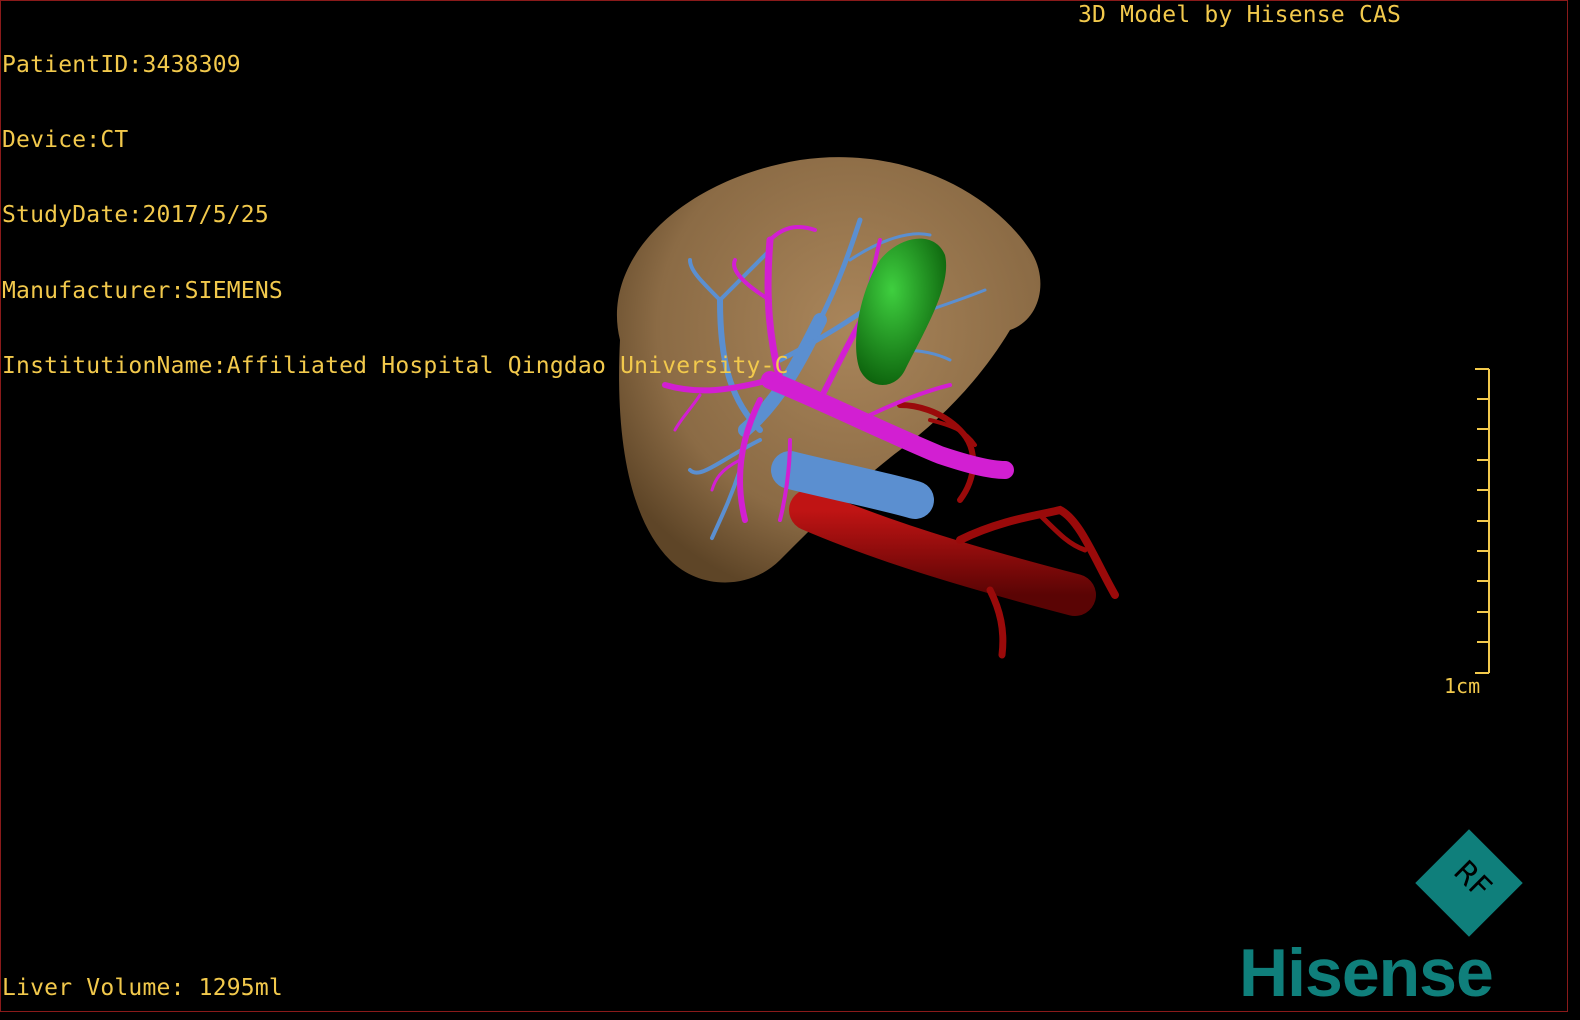 The width and height of the screenshot is (1580, 1020). What do you see at coordinates (1240, 15) in the screenshot?
I see `model-credit-label: 3D Model by Hisense CAS` at bounding box center [1240, 15].